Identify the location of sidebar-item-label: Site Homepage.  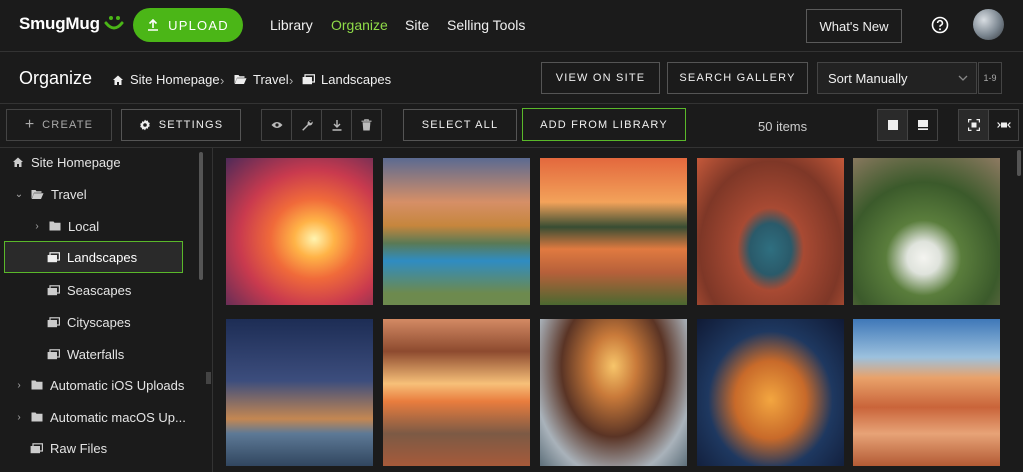
(76, 162).